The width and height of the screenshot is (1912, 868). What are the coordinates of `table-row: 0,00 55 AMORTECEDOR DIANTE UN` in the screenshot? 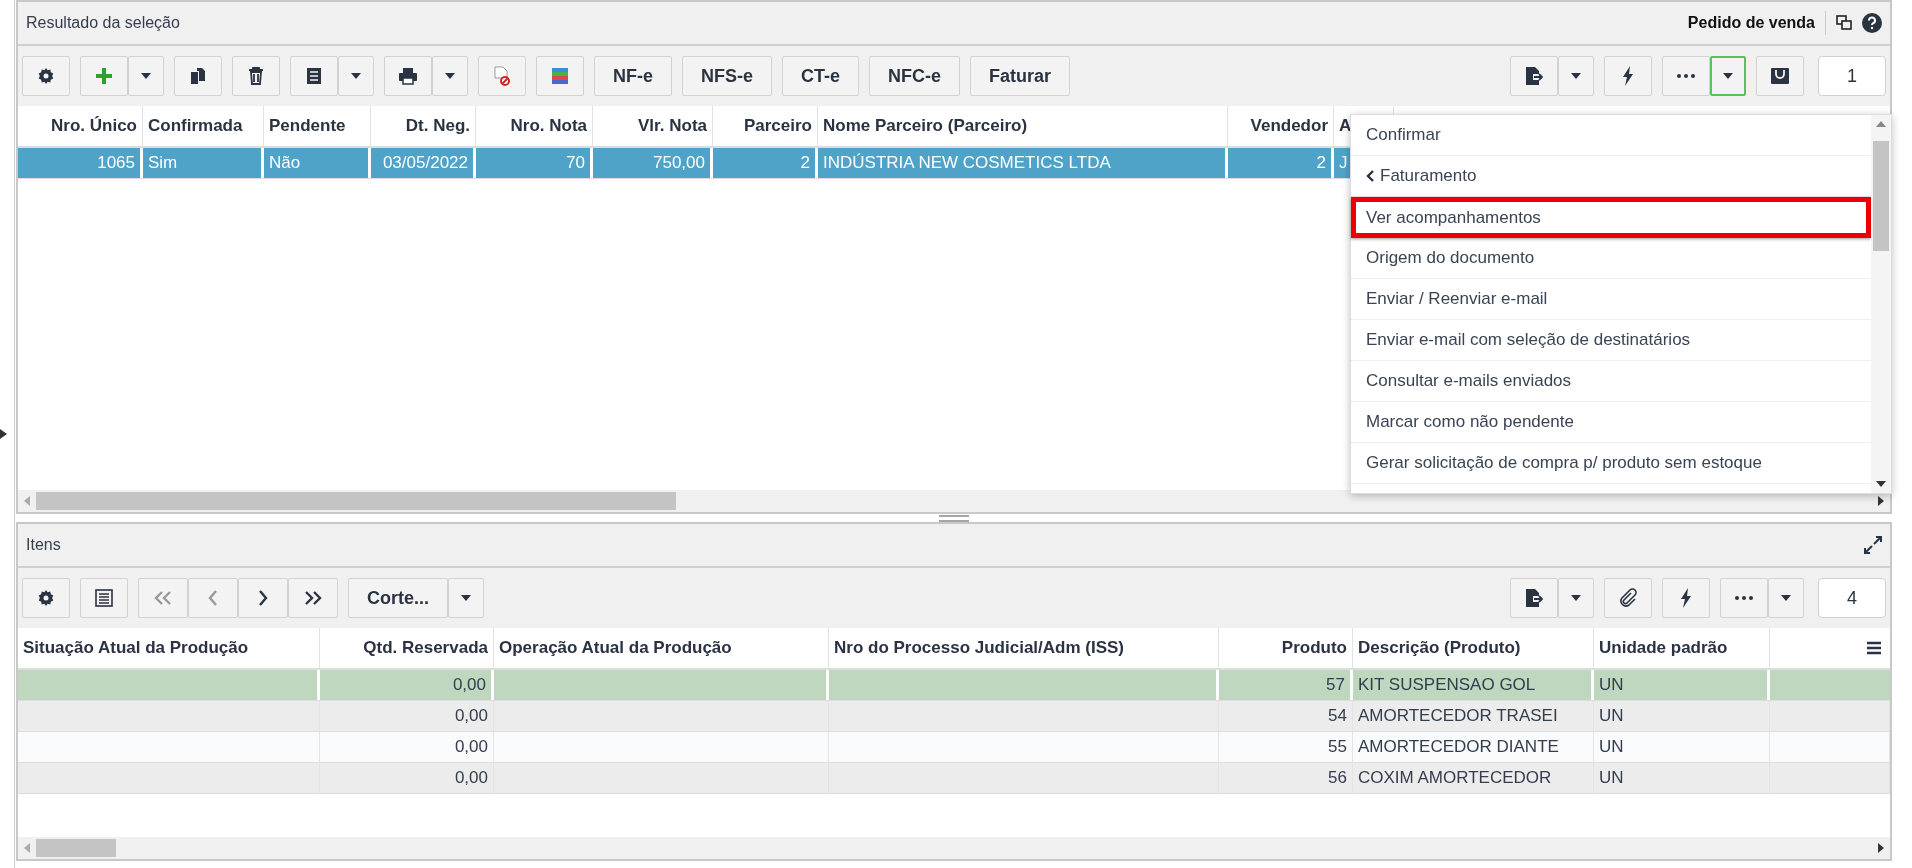 It's located at (954, 747).